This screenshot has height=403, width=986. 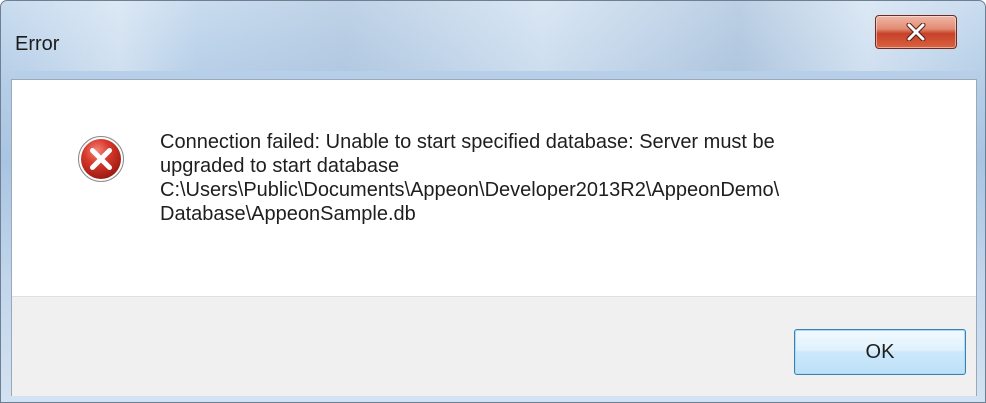 What do you see at coordinates (101, 159) in the screenshot?
I see `error-icon` at bounding box center [101, 159].